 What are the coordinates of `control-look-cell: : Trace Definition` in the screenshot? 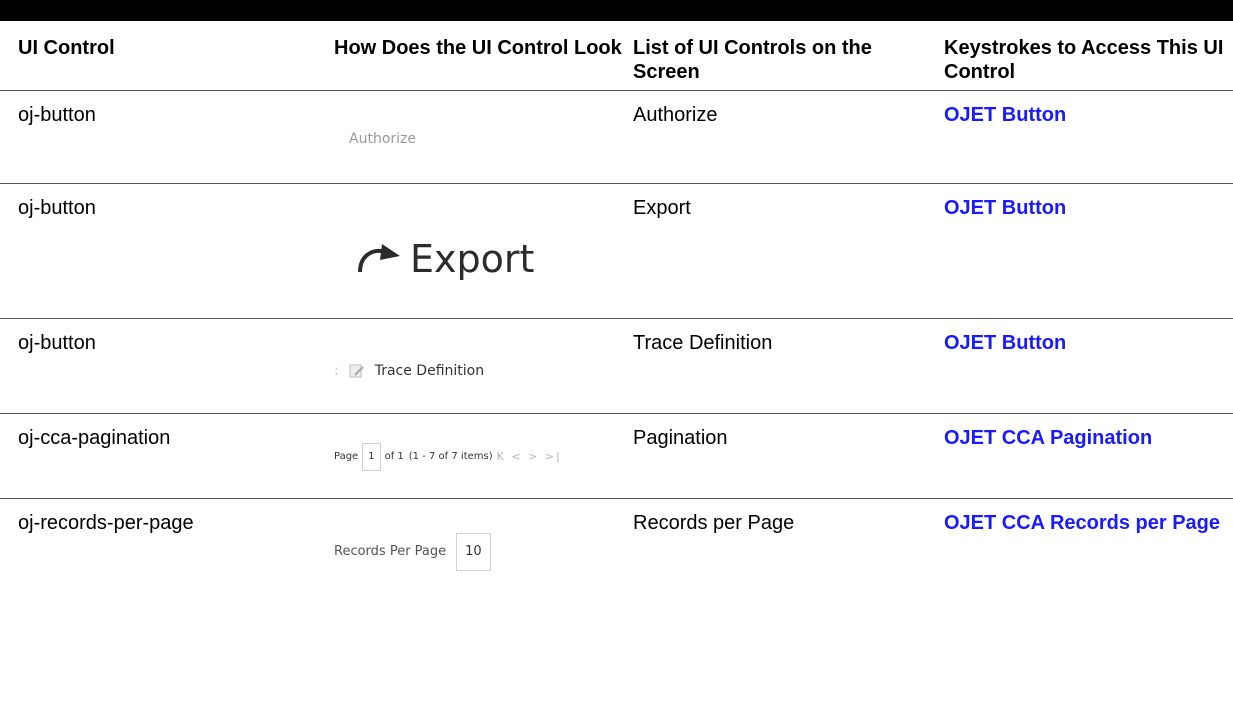 It's located at (473, 366).